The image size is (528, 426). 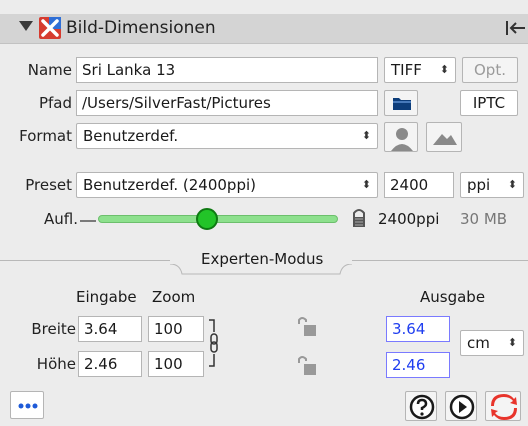 I want to click on divider-left, so click(x=85, y=260).